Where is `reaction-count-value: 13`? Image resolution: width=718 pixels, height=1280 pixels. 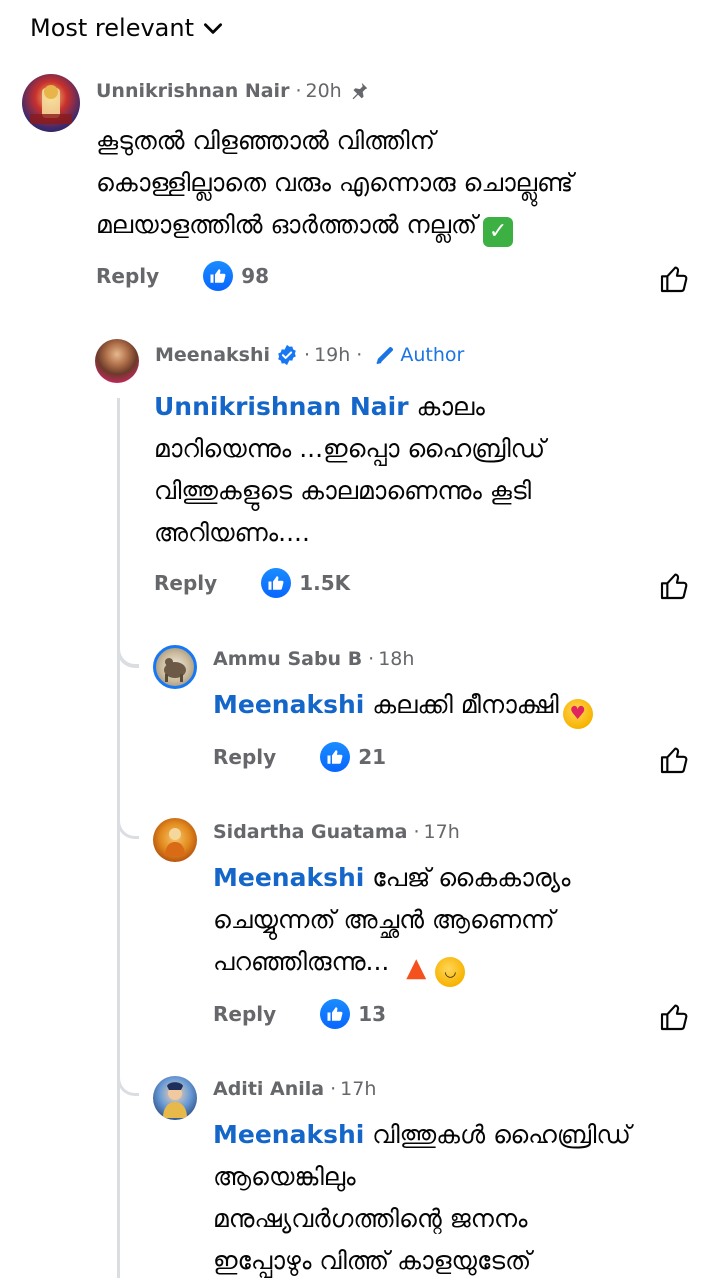 reaction-count-value: 13 is located at coordinates (372, 1014).